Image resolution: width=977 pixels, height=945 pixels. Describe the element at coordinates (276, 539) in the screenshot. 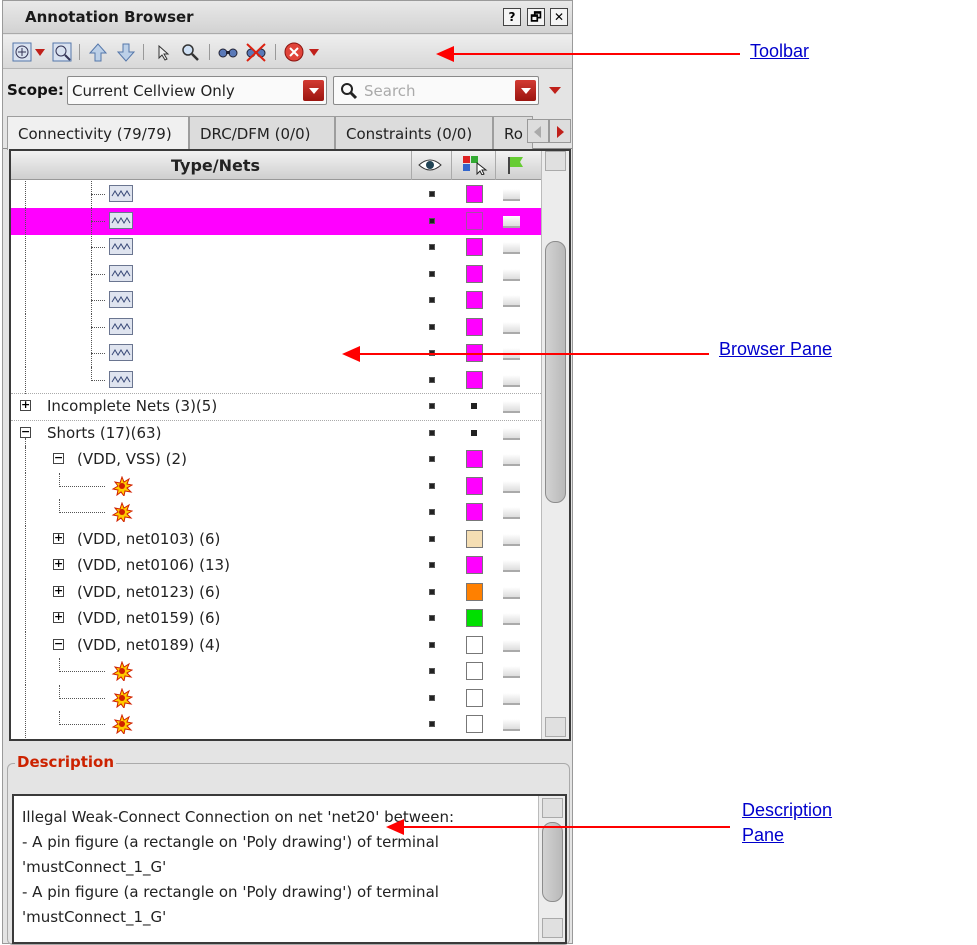

I see `tree-row: + (VDD, net0103) (6)` at that location.